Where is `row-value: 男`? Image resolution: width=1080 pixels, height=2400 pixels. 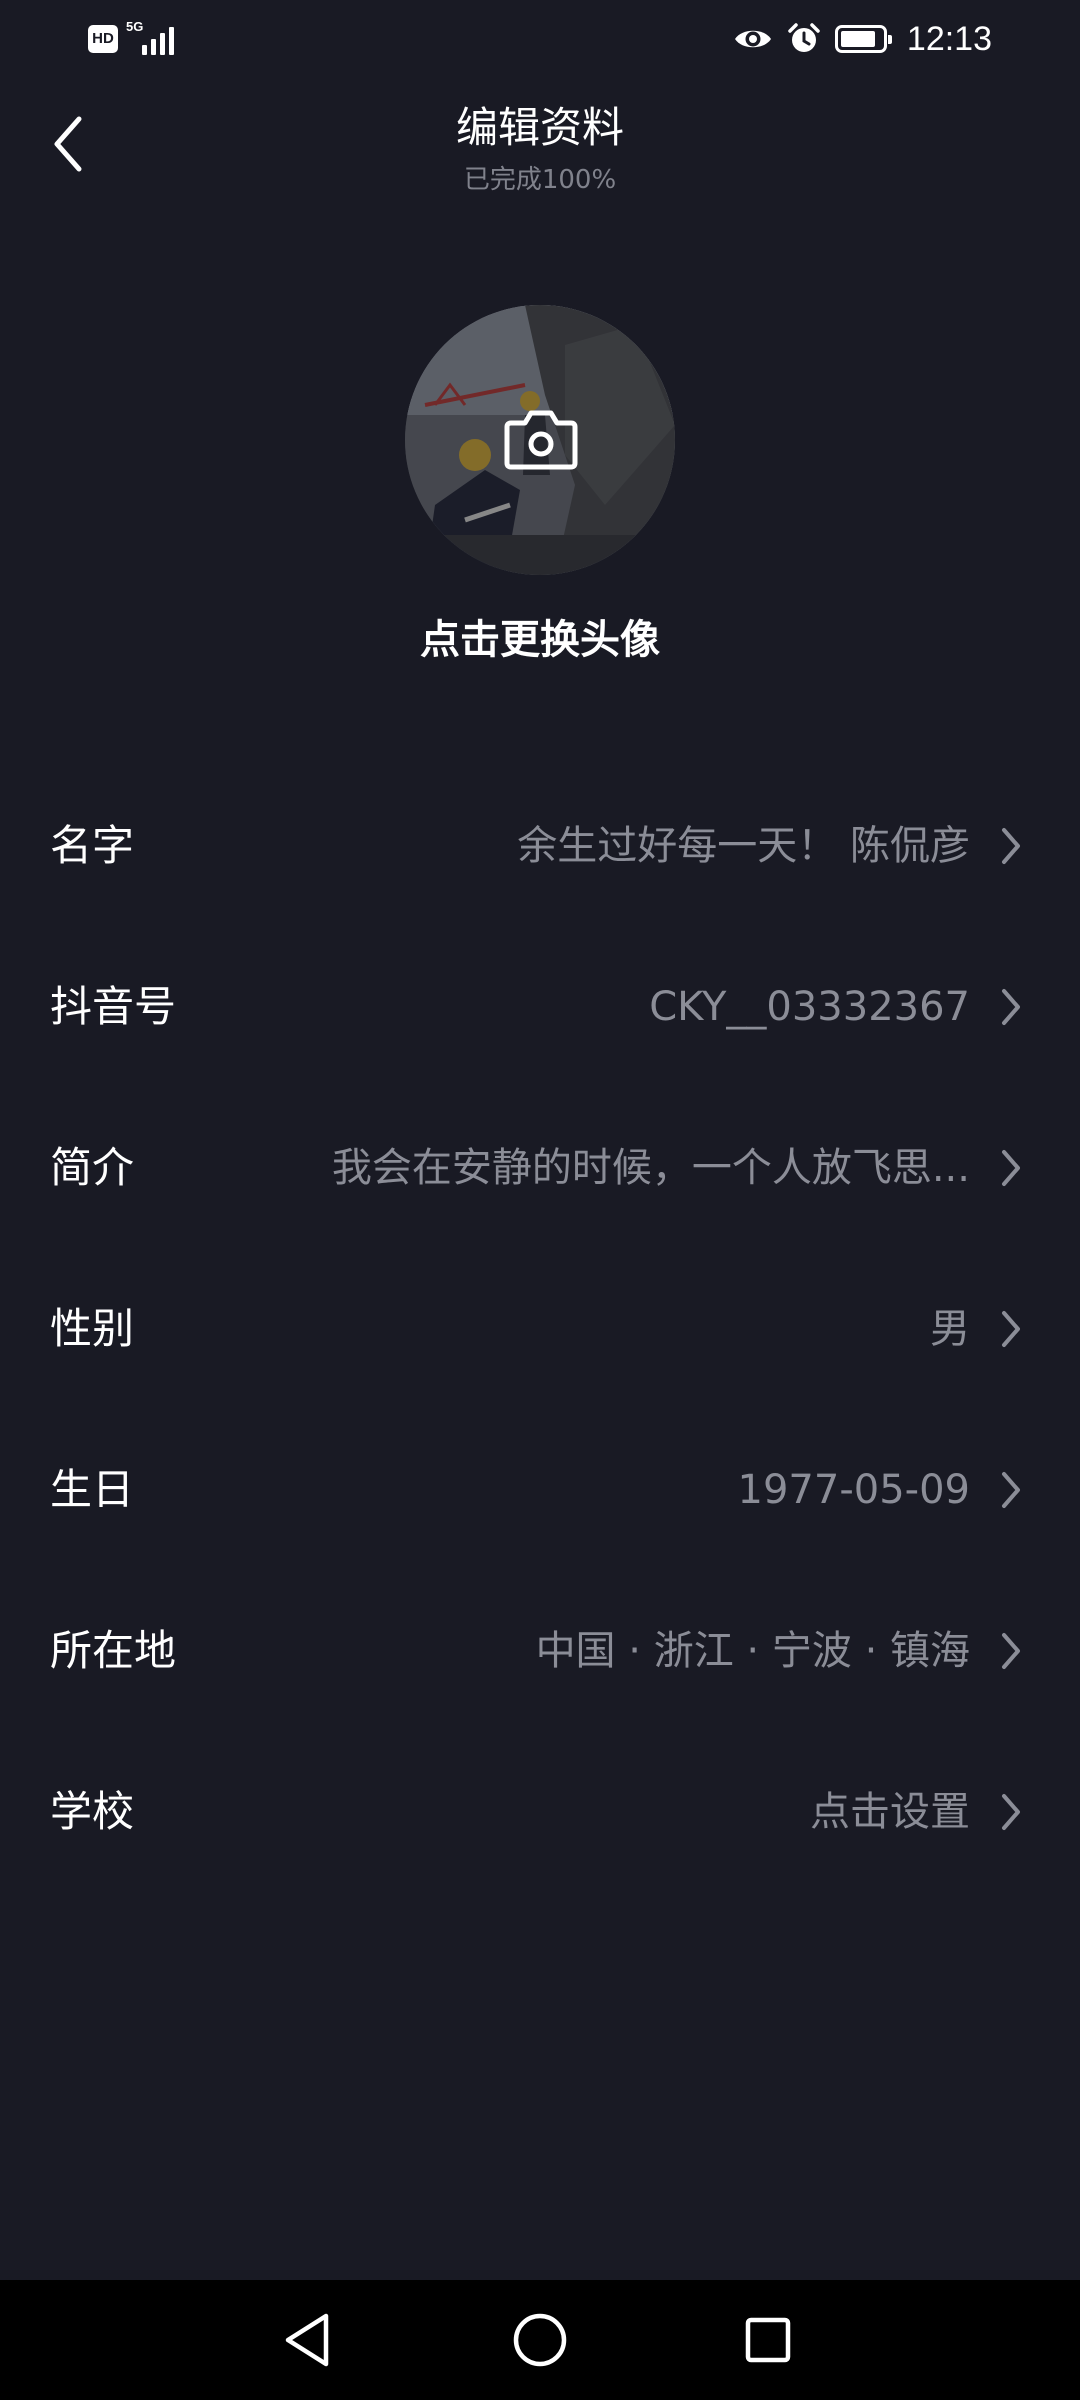 row-value: 男 is located at coordinates (950, 1328).